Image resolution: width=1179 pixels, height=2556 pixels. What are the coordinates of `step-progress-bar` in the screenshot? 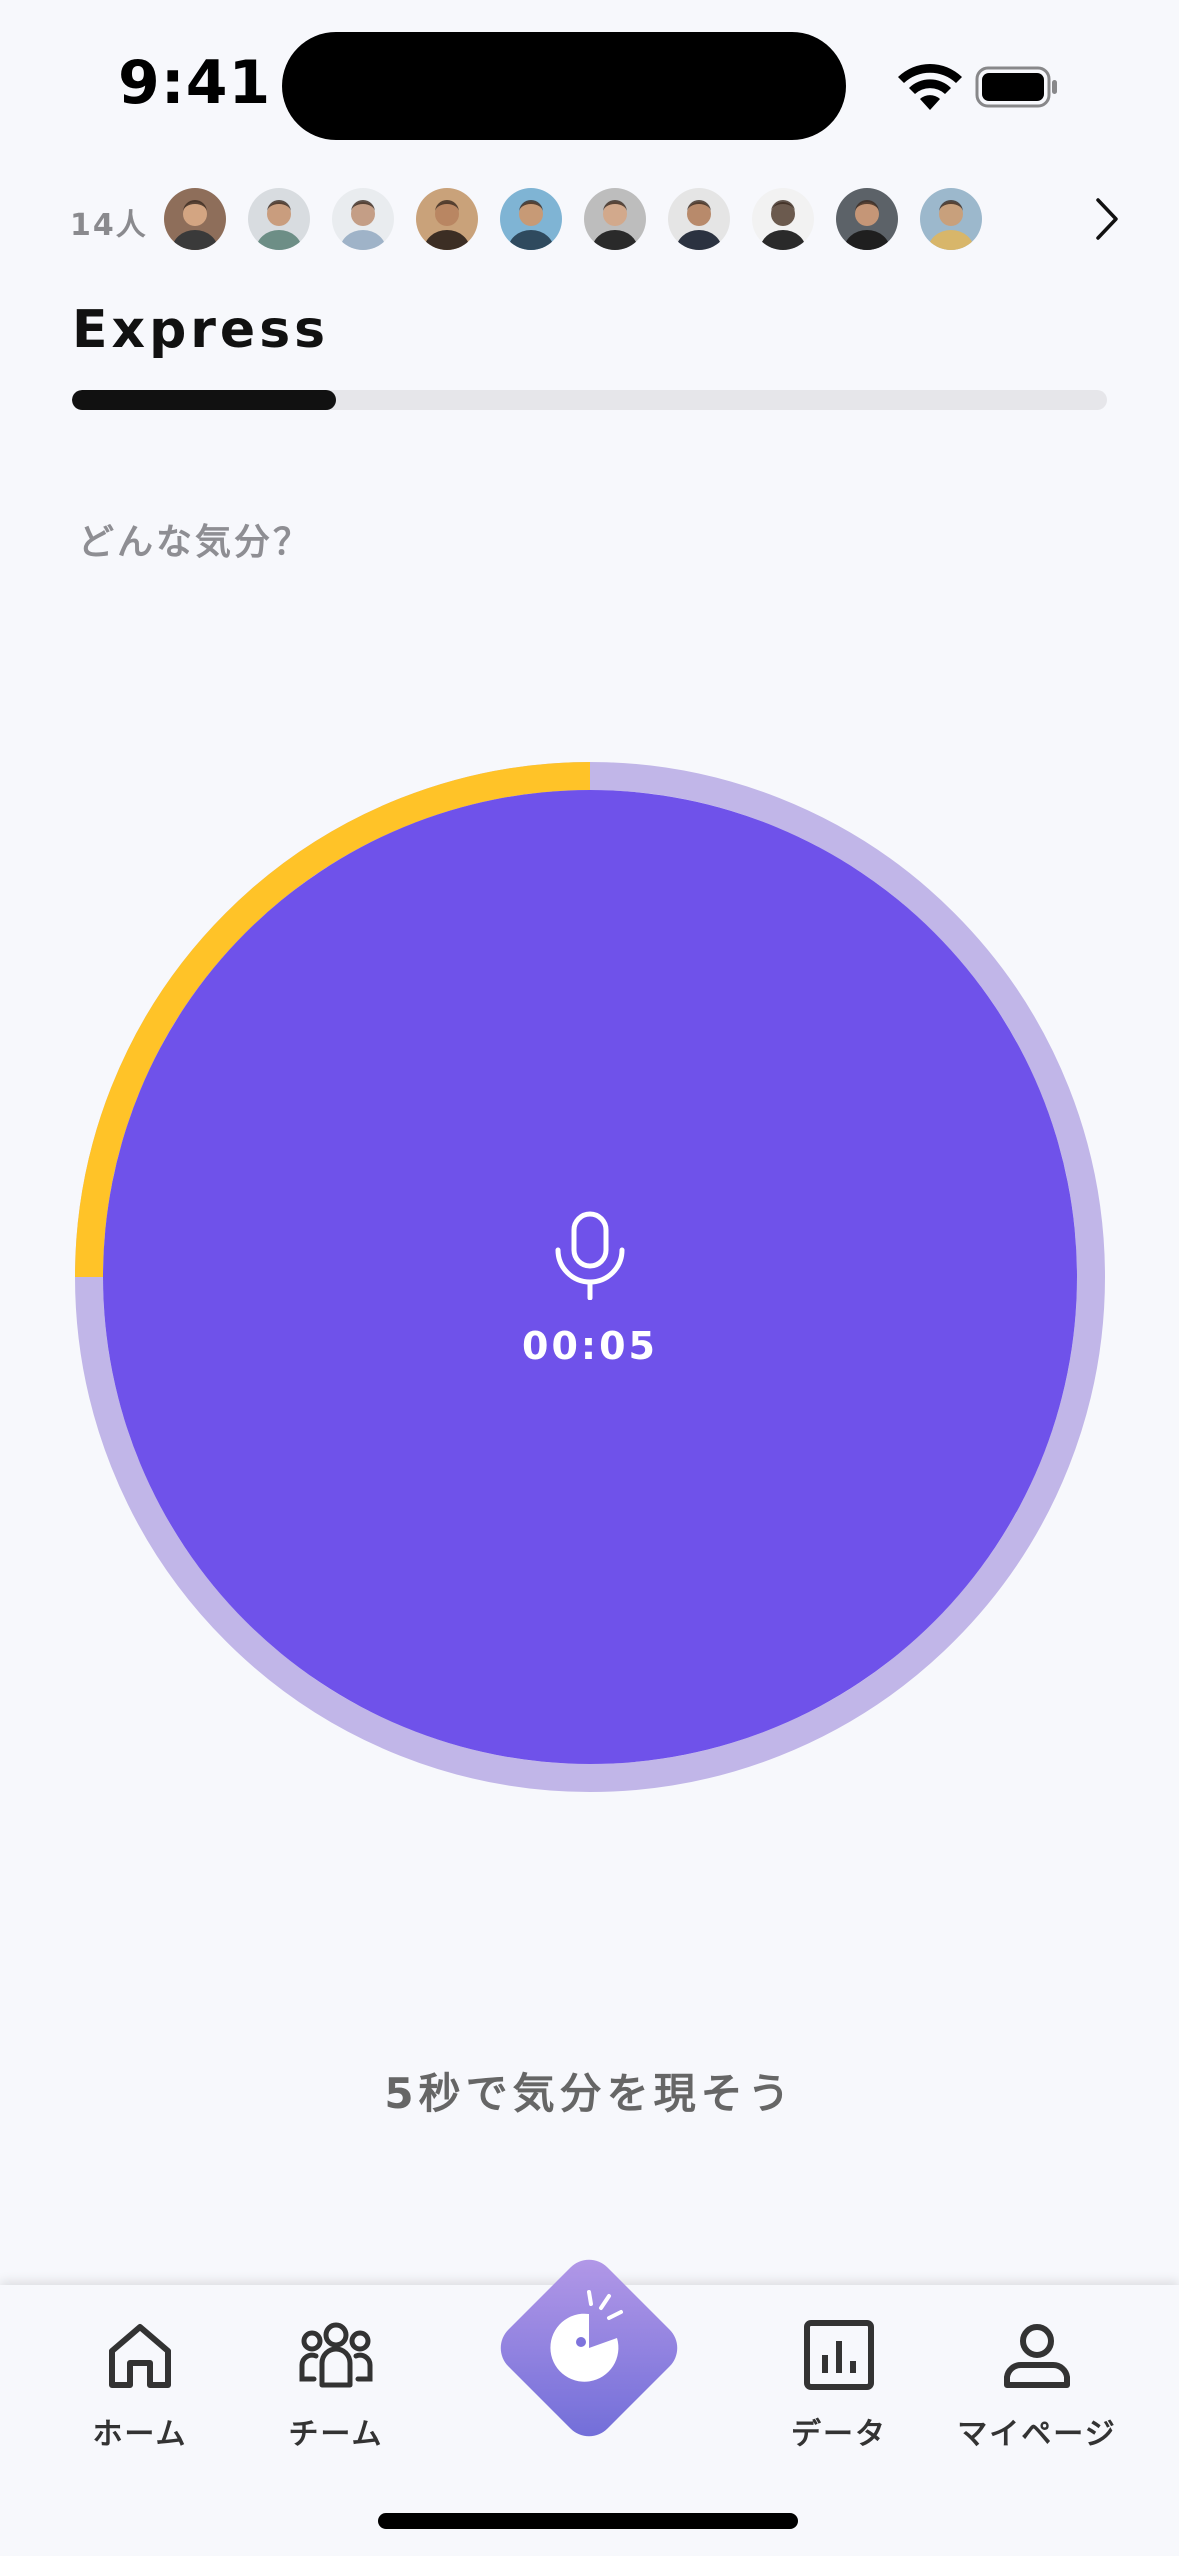 It's located at (589, 400).